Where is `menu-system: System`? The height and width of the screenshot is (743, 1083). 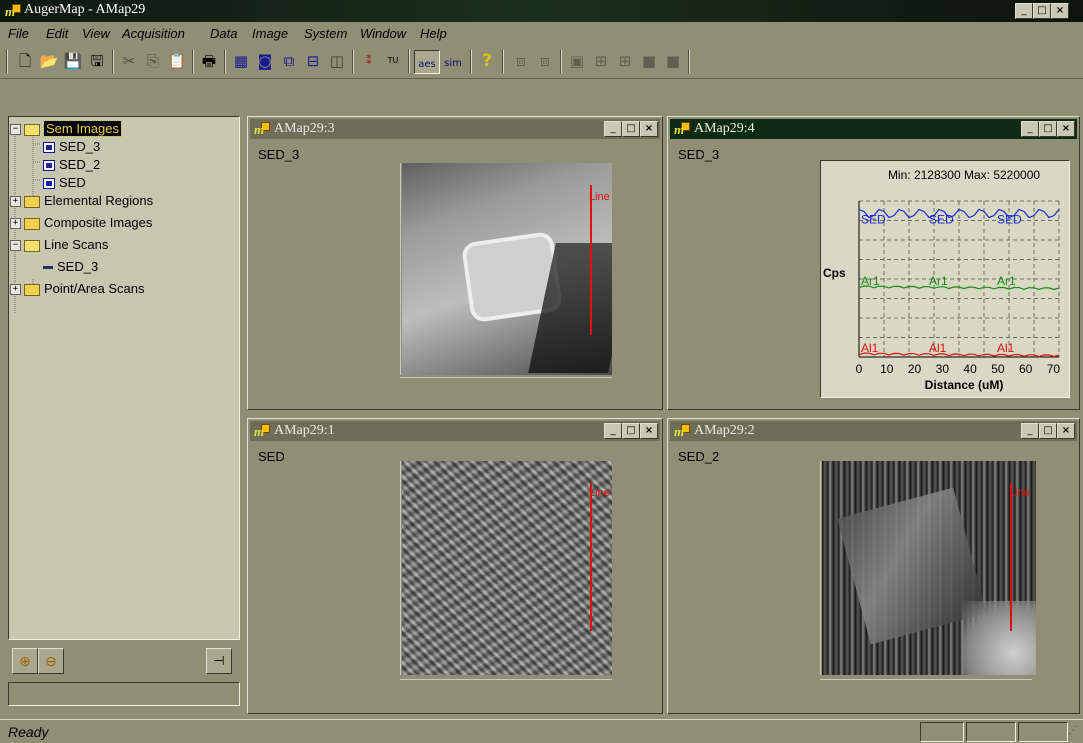 menu-system: System is located at coordinates (325, 33).